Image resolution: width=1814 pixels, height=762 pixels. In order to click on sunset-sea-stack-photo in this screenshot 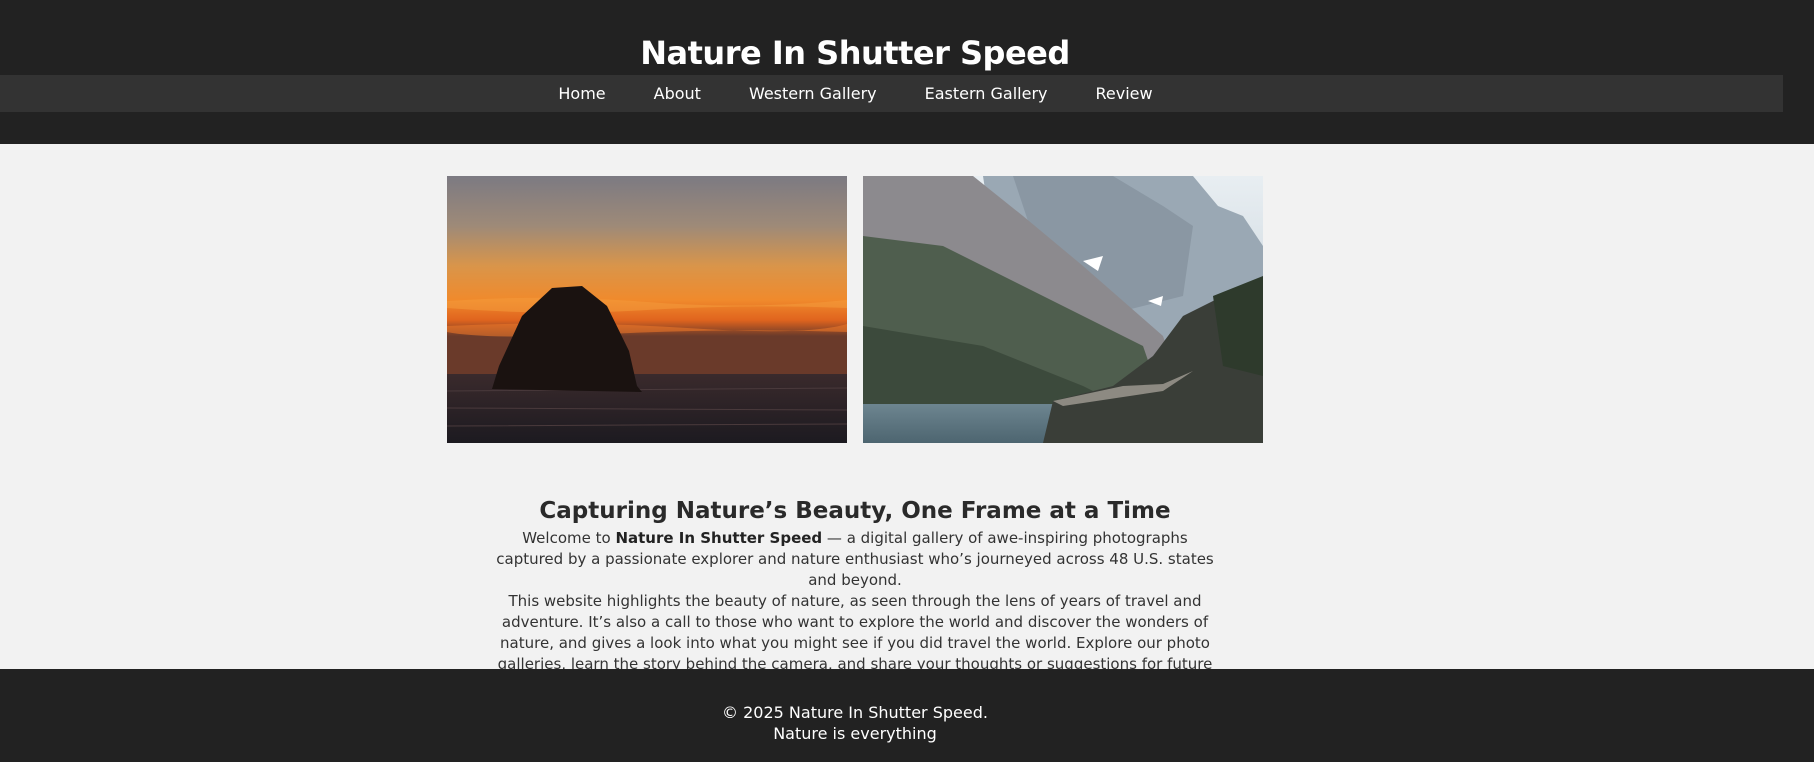, I will do `click(647, 309)`.